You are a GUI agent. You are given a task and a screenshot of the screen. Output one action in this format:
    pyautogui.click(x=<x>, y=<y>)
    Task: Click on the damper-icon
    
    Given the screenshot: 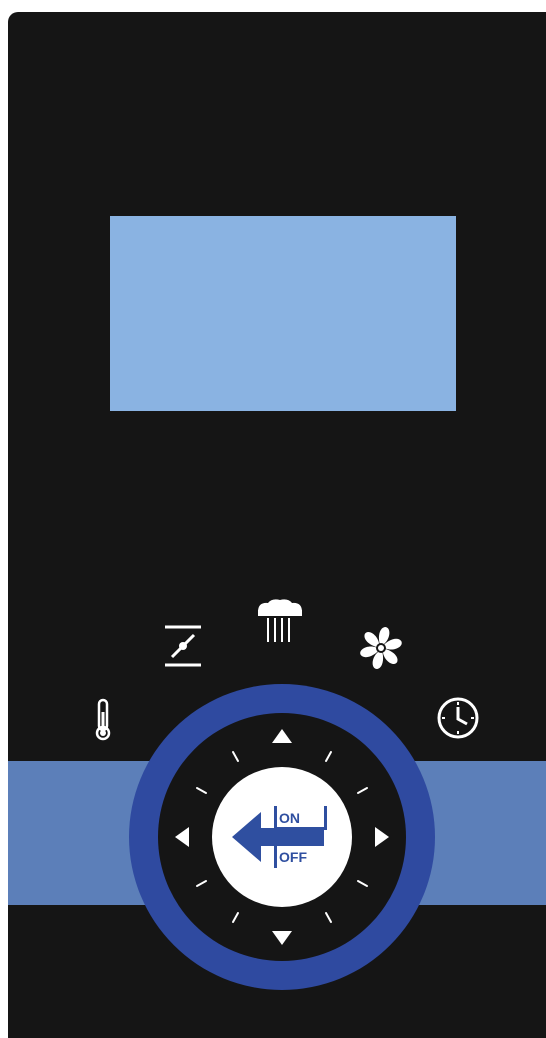 What is the action you would take?
    pyautogui.click(x=183, y=646)
    